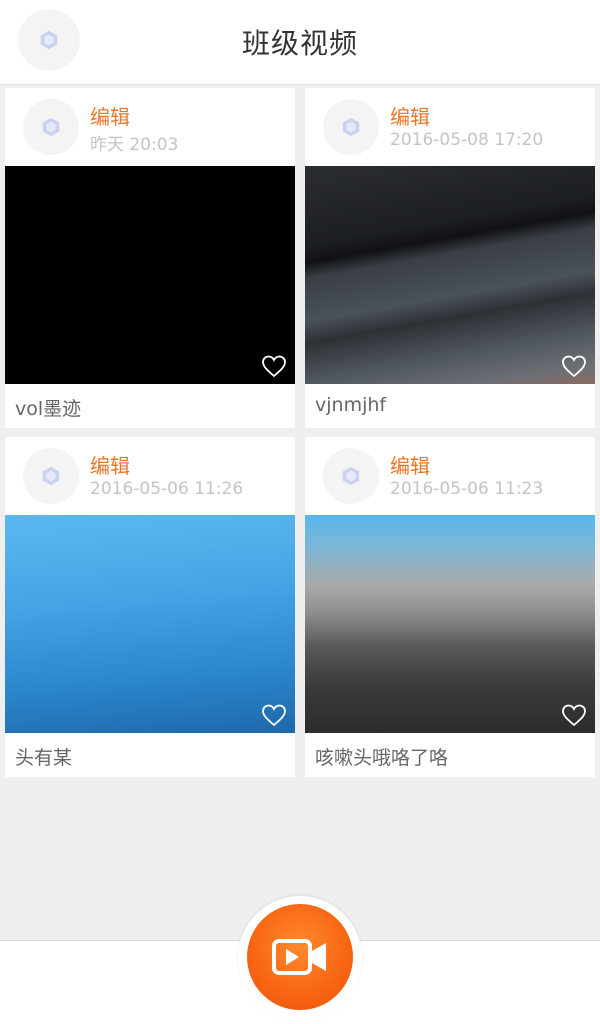 The image size is (600, 1024). I want to click on video-camera-icon, so click(299, 957).